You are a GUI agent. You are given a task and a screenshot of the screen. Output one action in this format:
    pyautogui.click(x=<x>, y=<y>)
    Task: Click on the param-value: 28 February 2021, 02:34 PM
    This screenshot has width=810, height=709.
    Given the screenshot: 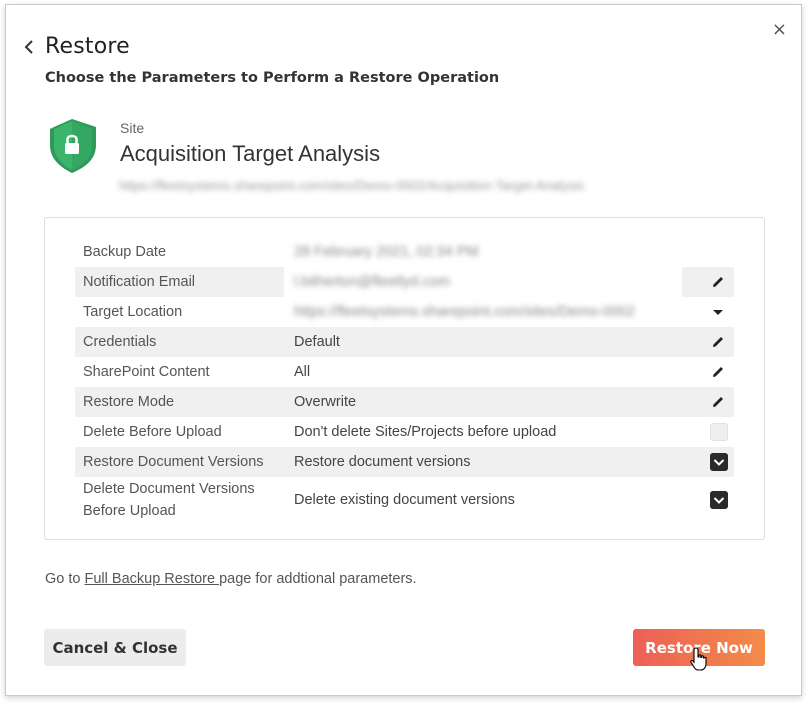 What is the action you would take?
    pyautogui.click(x=386, y=252)
    